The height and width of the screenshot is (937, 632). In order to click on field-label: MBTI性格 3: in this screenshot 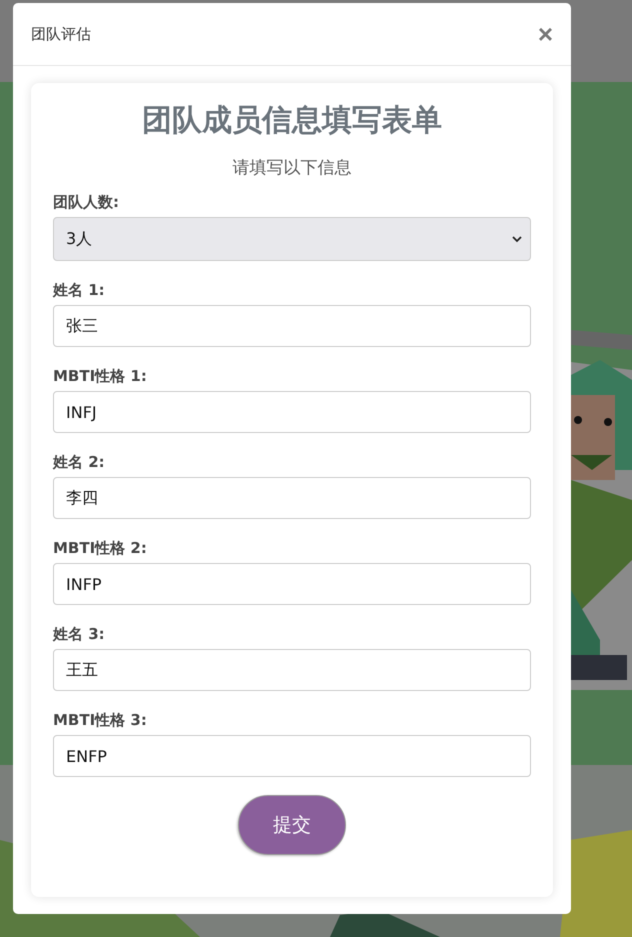, I will do `click(100, 720)`.